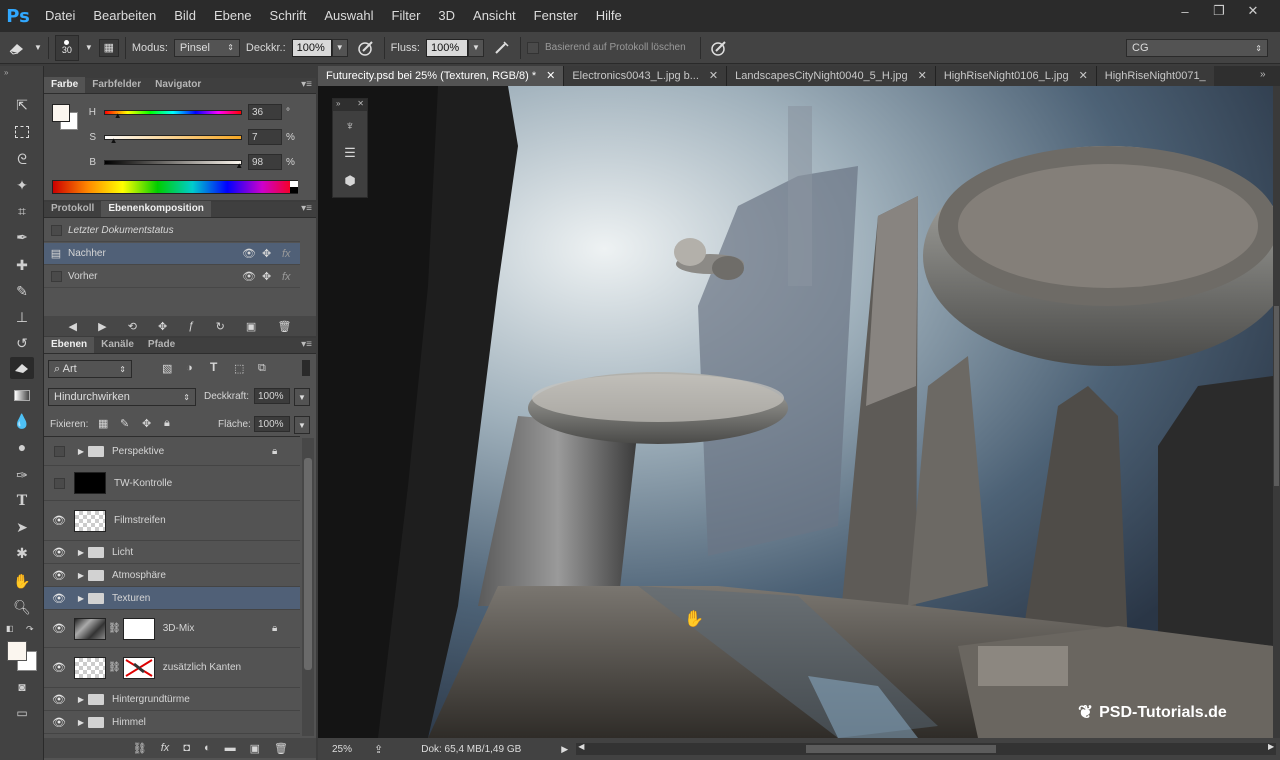  I want to click on delete-comp-icon: 🗑︎, so click(284, 326).